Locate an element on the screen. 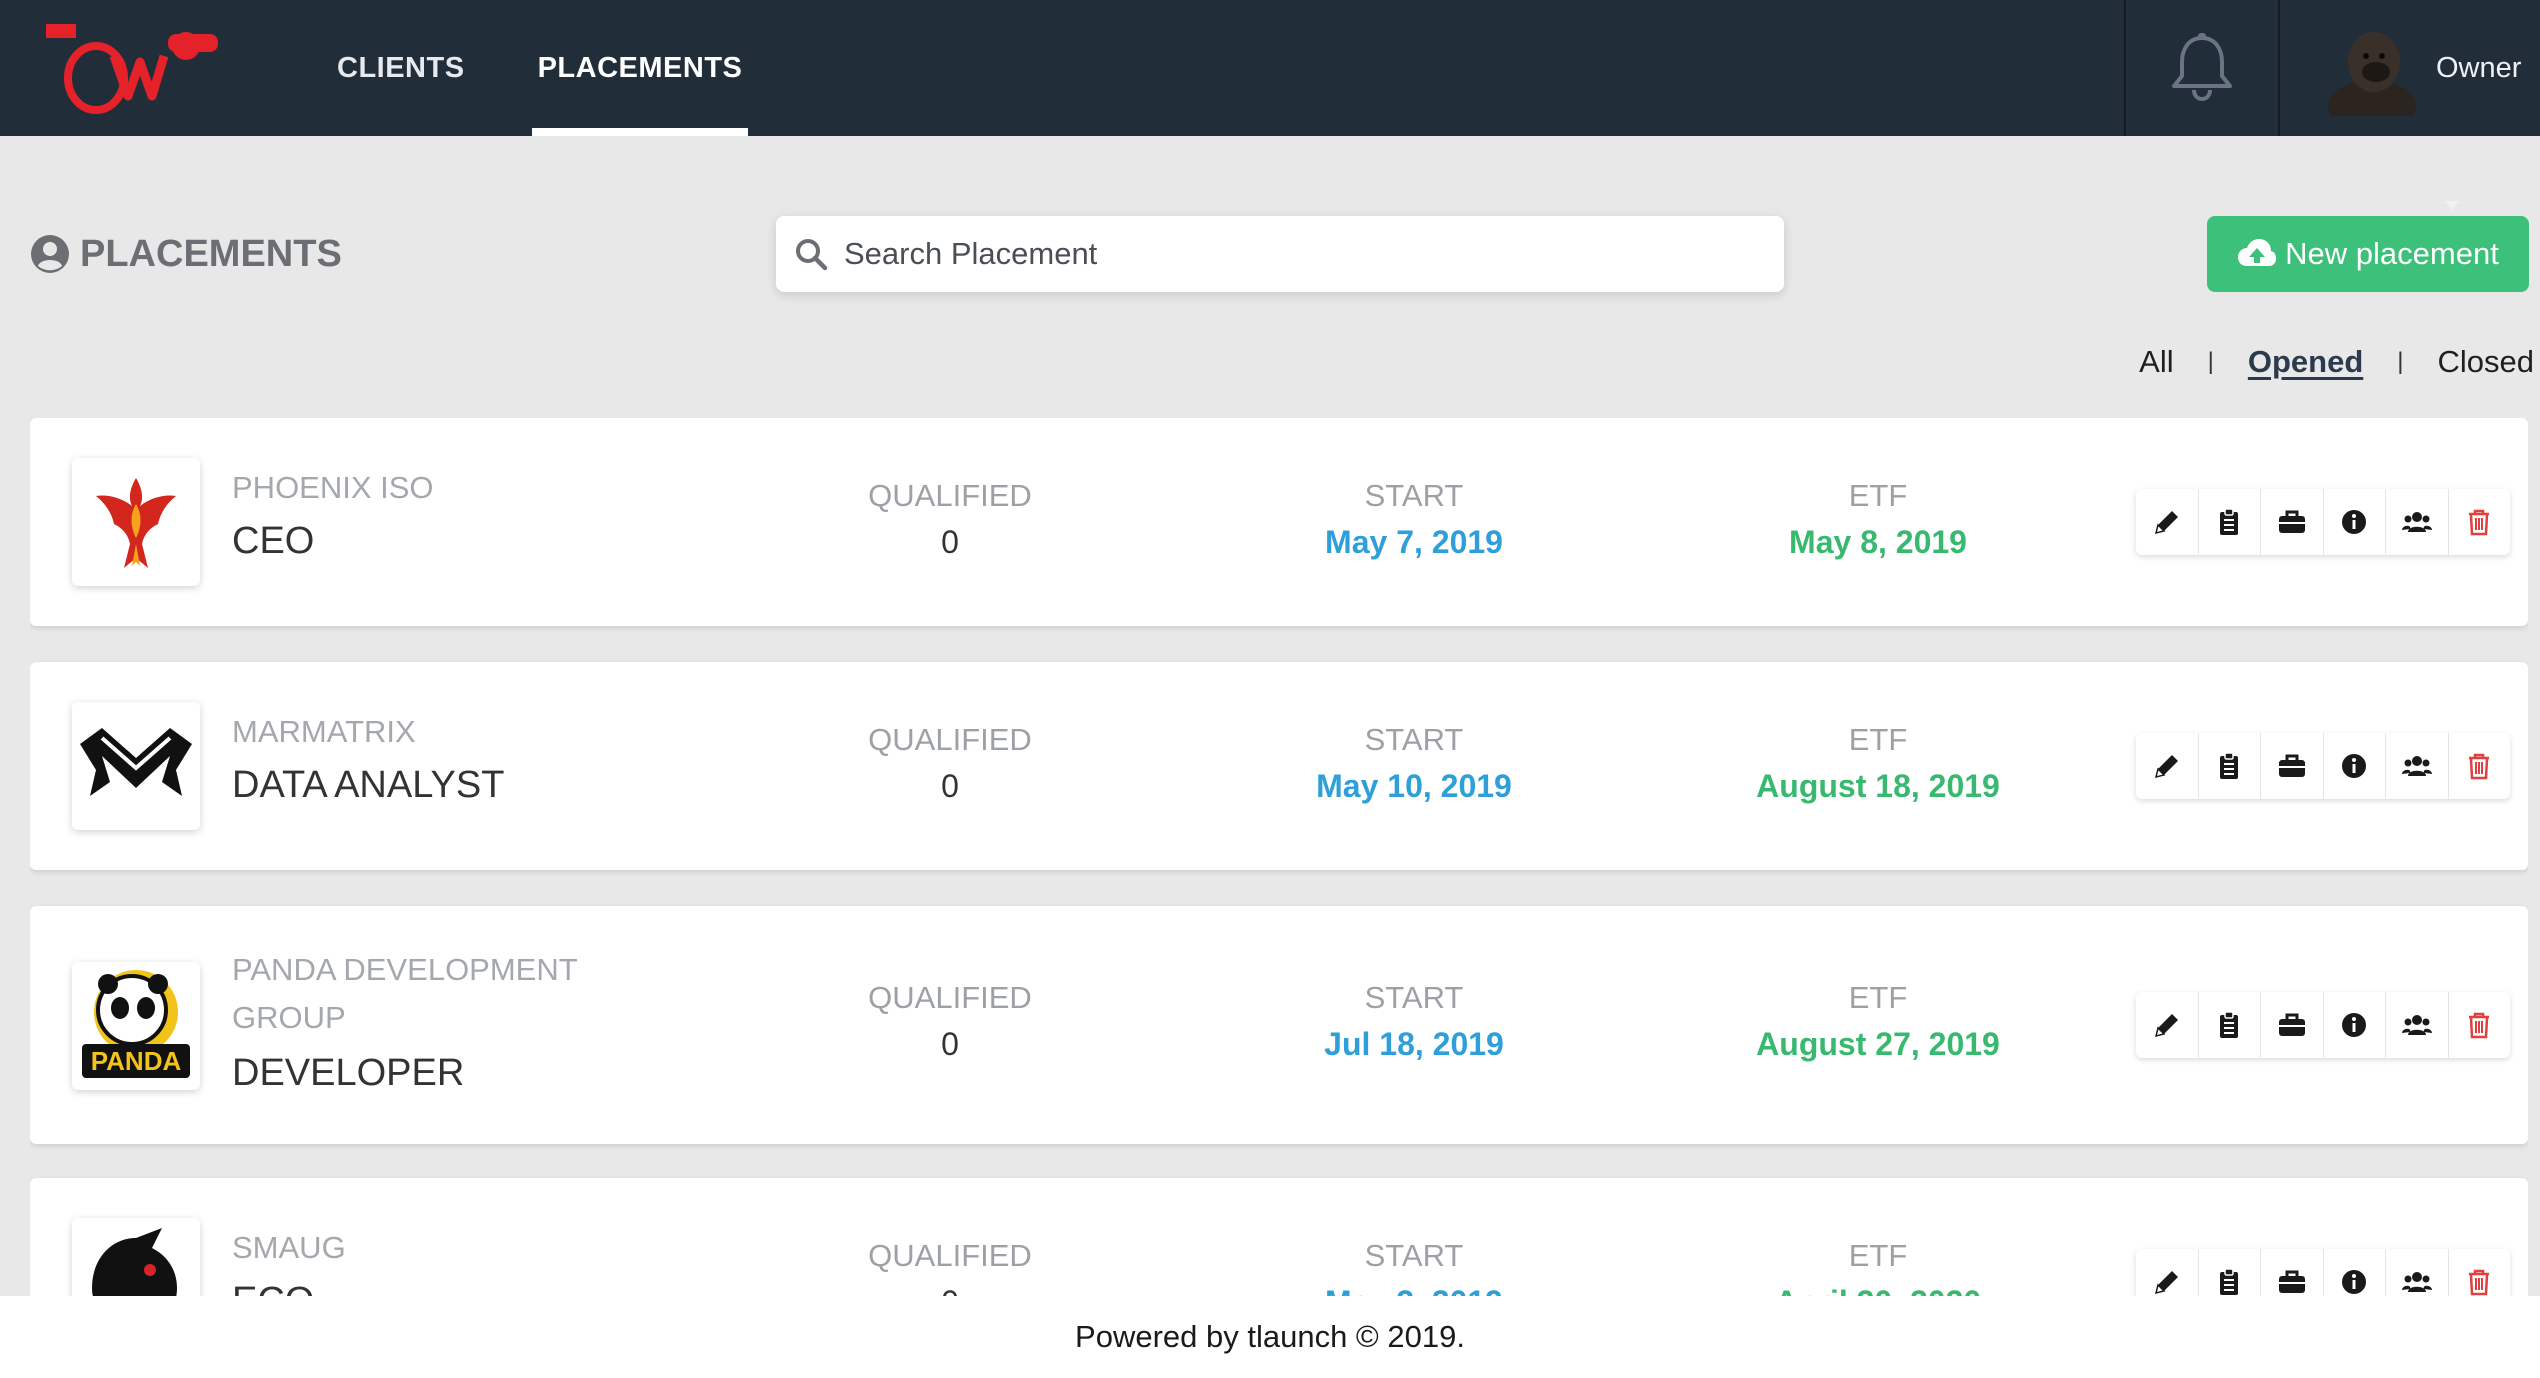  page-title: PLACEMENTS is located at coordinates (186, 254).